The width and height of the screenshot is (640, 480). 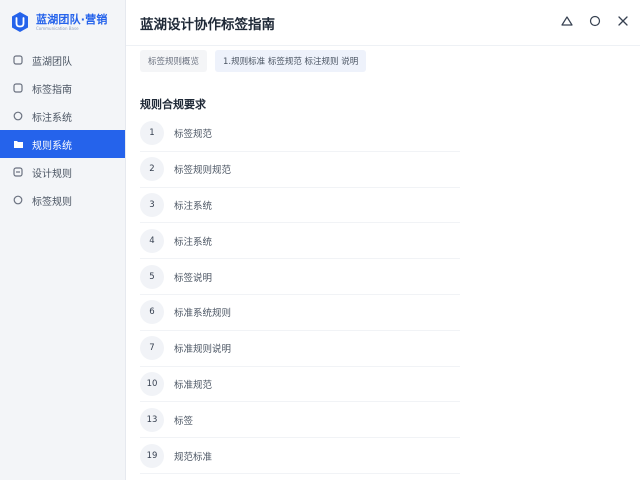 I want to click on tab-label: 1.规则标准 标签规范 标注规则 说明, so click(x=291, y=62).